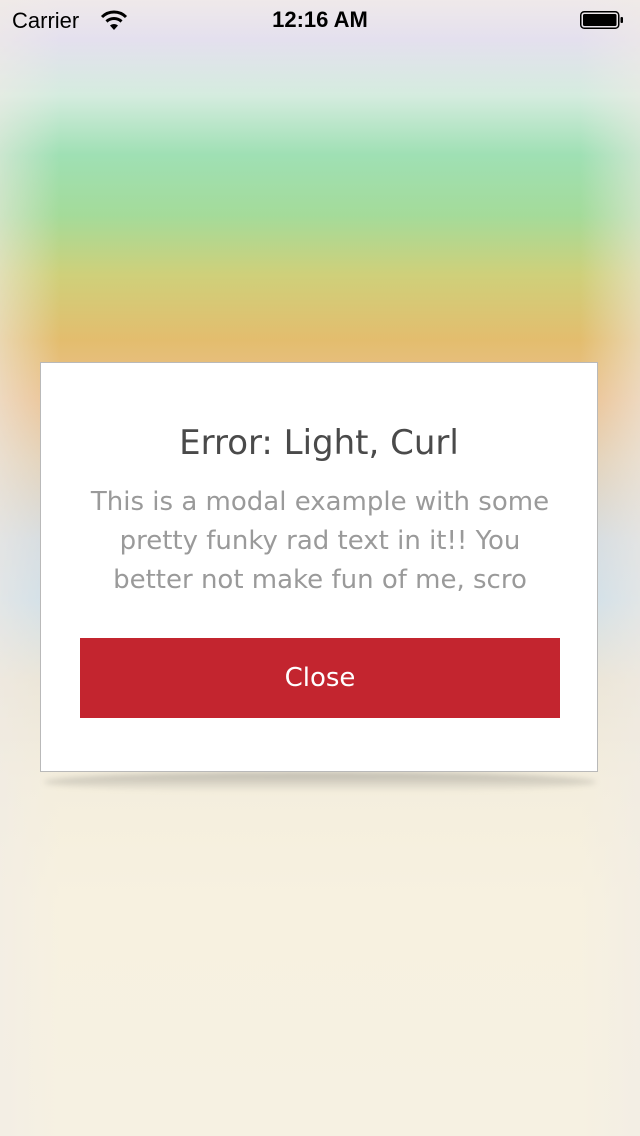  I want to click on close-button: Close, so click(320, 678).